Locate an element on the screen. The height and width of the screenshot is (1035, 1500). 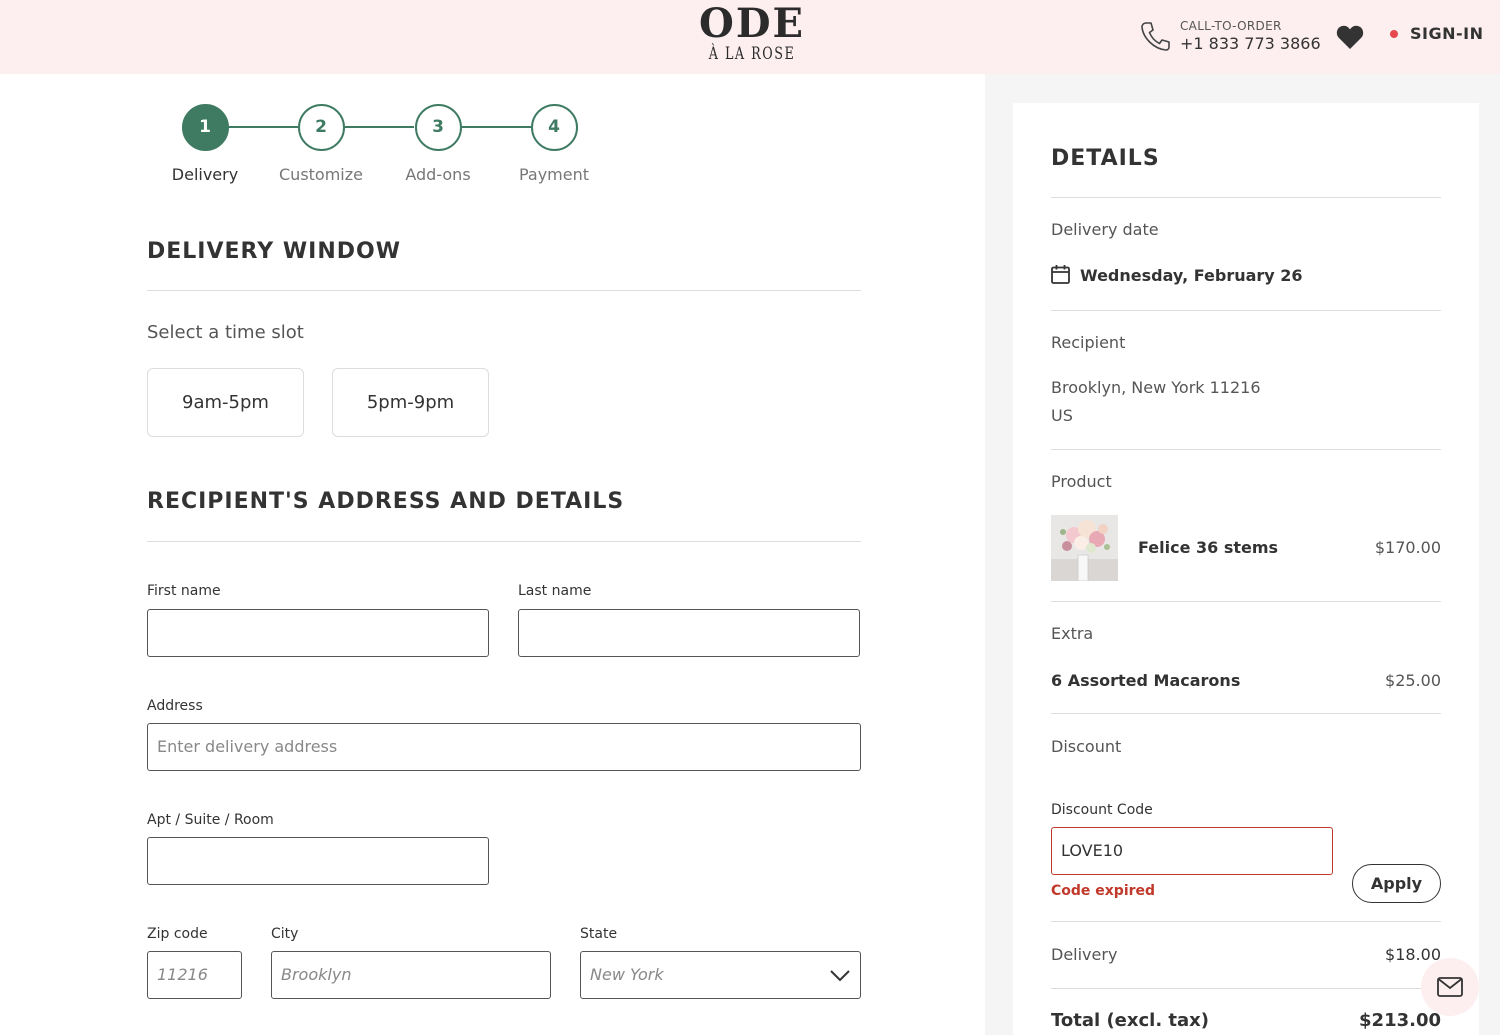
discount-code-label: Discount Code is located at coordinates (1102, 810).